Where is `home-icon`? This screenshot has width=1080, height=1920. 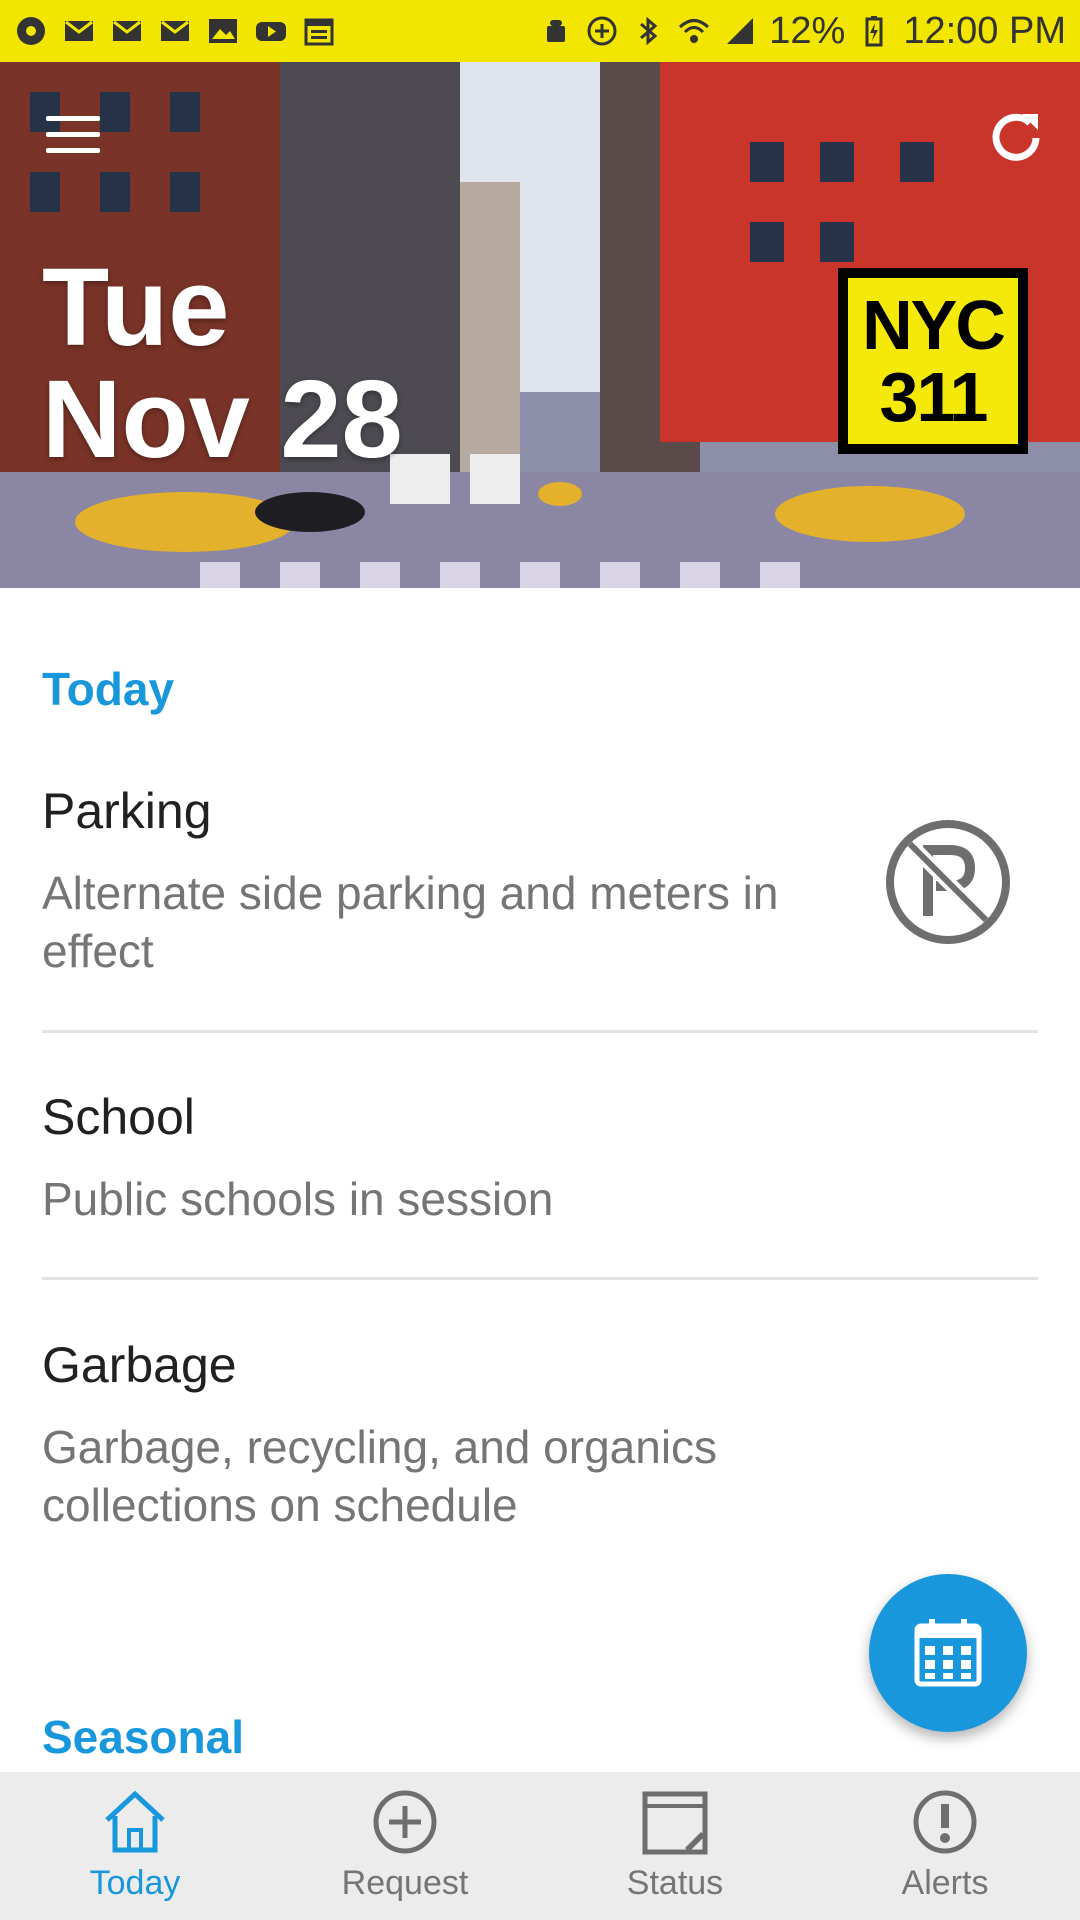 home-icon is located at coordinates (135, 1821).